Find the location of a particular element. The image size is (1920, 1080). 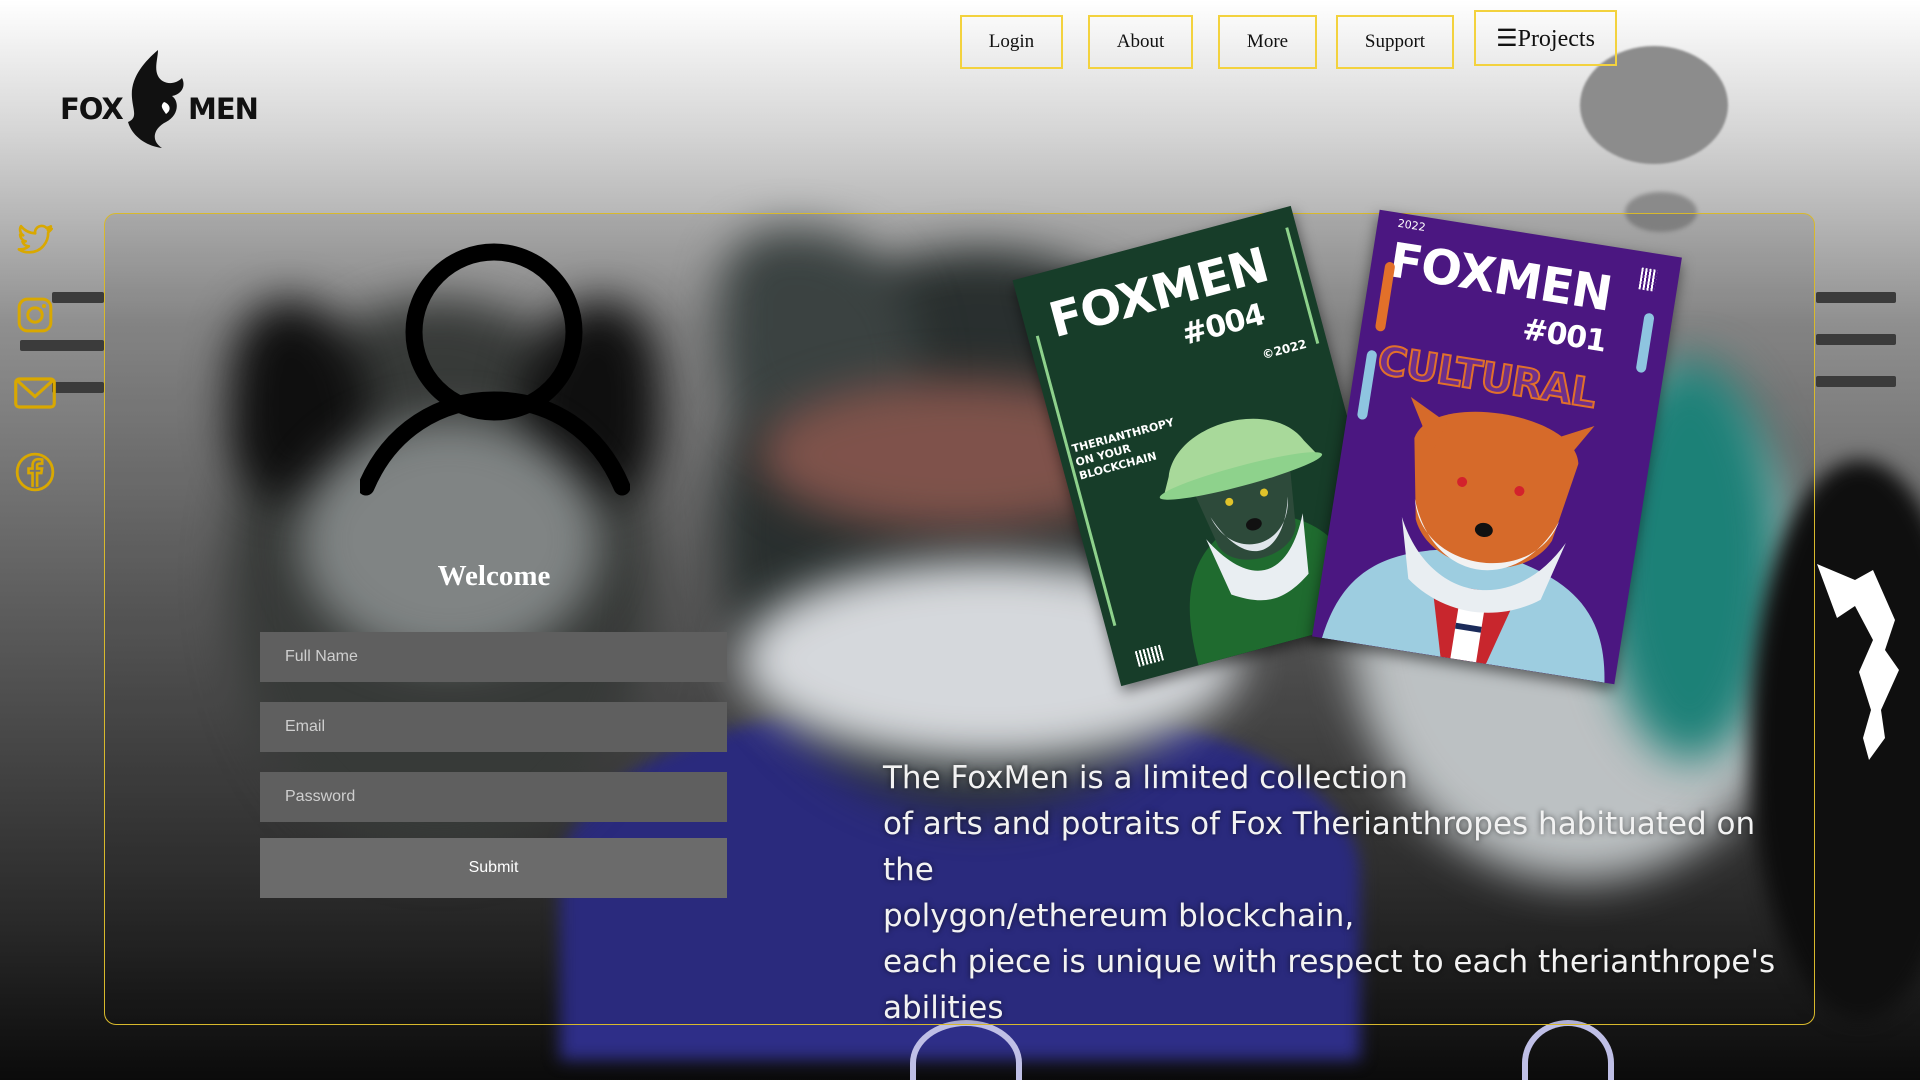

password-input is located at coordinates (493, 797).